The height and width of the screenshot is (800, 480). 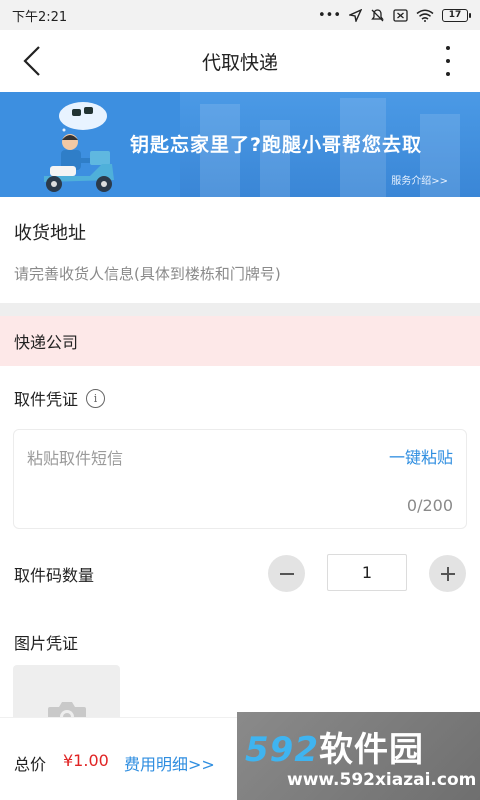 I want to click on sim-icon, so click(x=400, y=15).